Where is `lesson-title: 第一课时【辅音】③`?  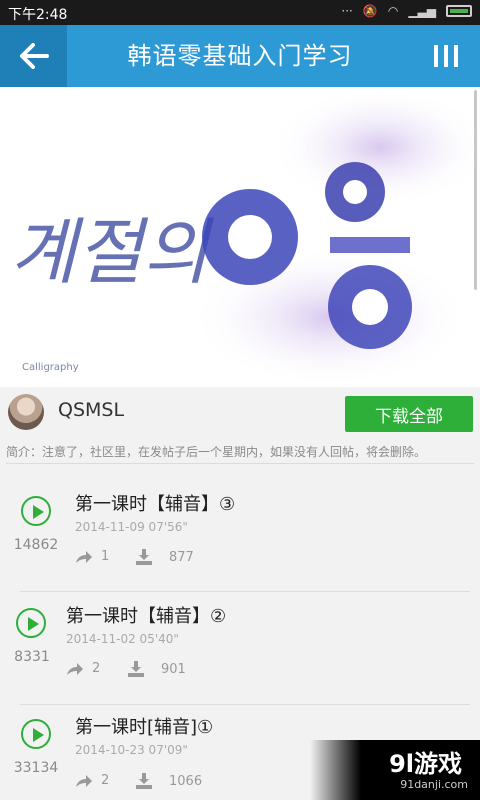 lesson-title: 第一课时【辅音】③ is located at coordinates (155, 503).